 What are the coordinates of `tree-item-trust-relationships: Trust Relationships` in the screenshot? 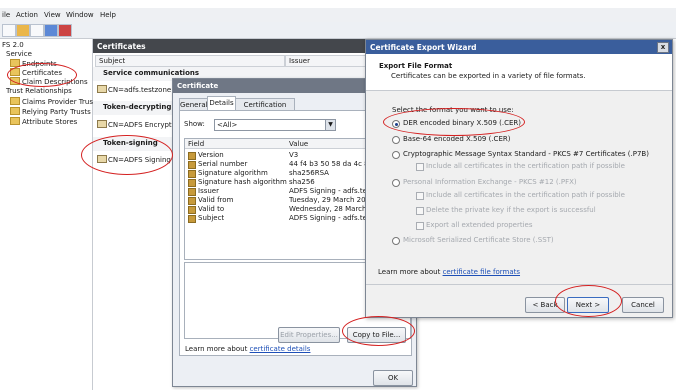 It's located at (39, 91).